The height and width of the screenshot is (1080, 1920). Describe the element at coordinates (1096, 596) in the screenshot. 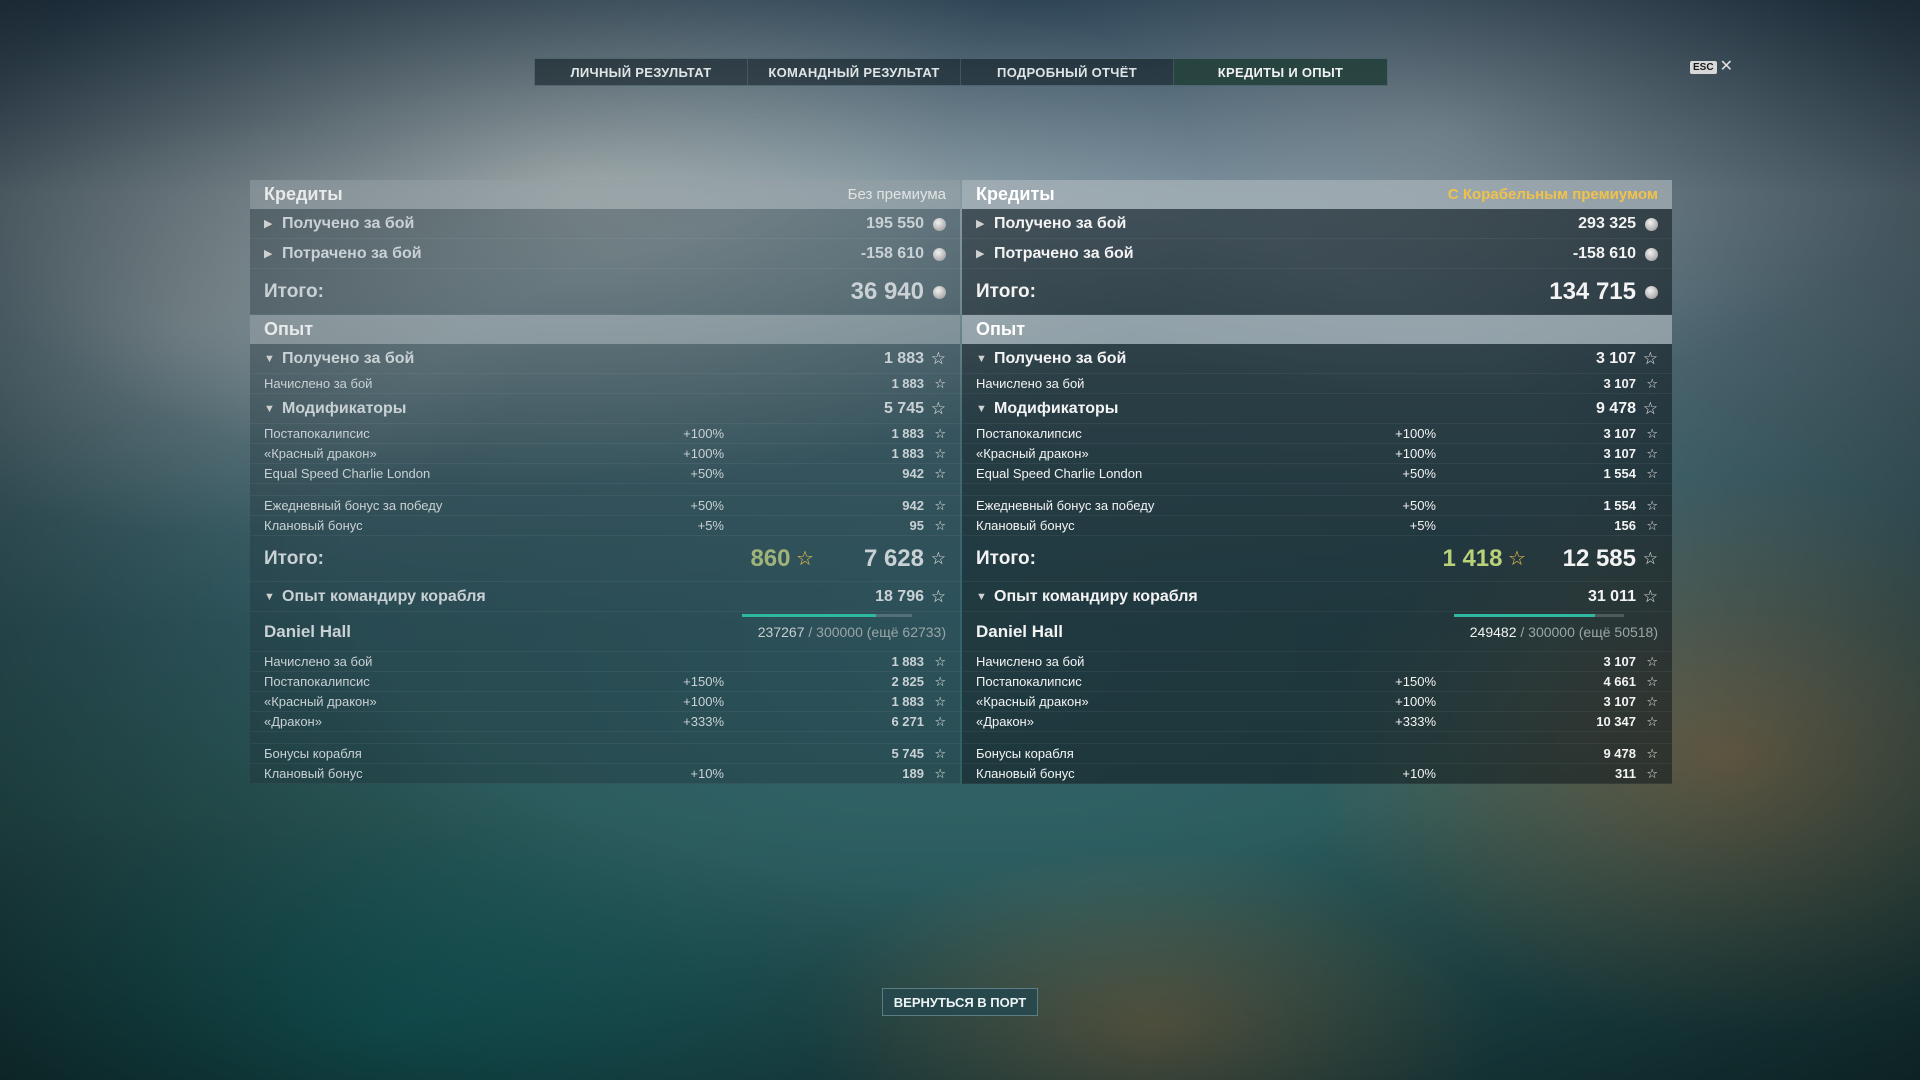

I see `commander-xp-label: Опыт командиру корабля` at that location.